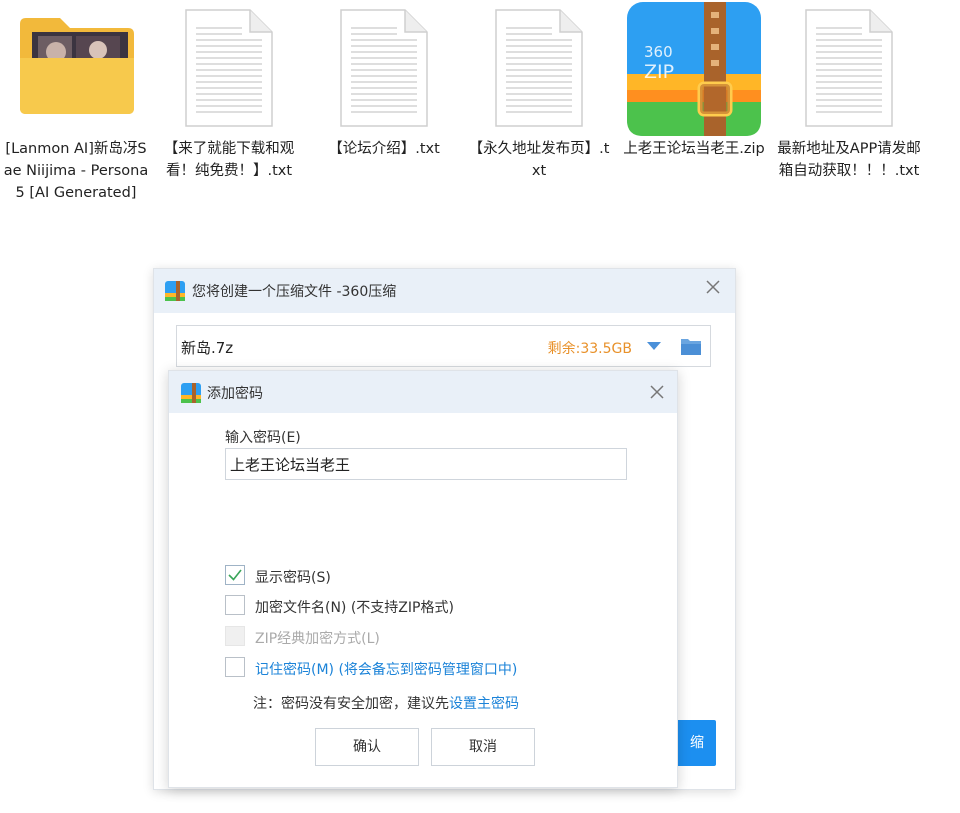 Image resolution: width=960 pixels, height=813 pixels. I want to click on checkmark-icon, so click(235, 575).